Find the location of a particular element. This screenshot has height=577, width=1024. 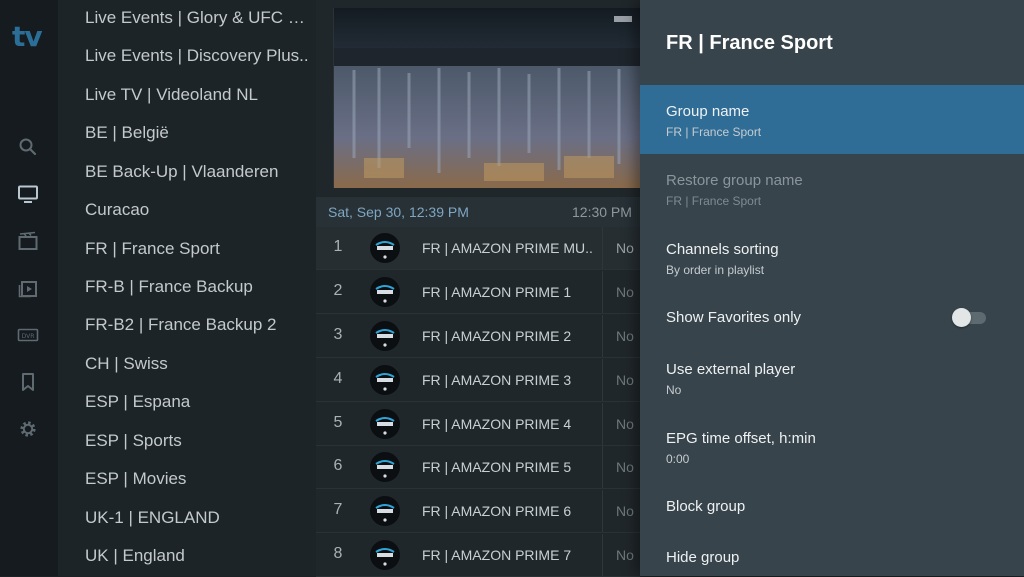

group-item: ESP | Movies is located at coordinates (198, 479).